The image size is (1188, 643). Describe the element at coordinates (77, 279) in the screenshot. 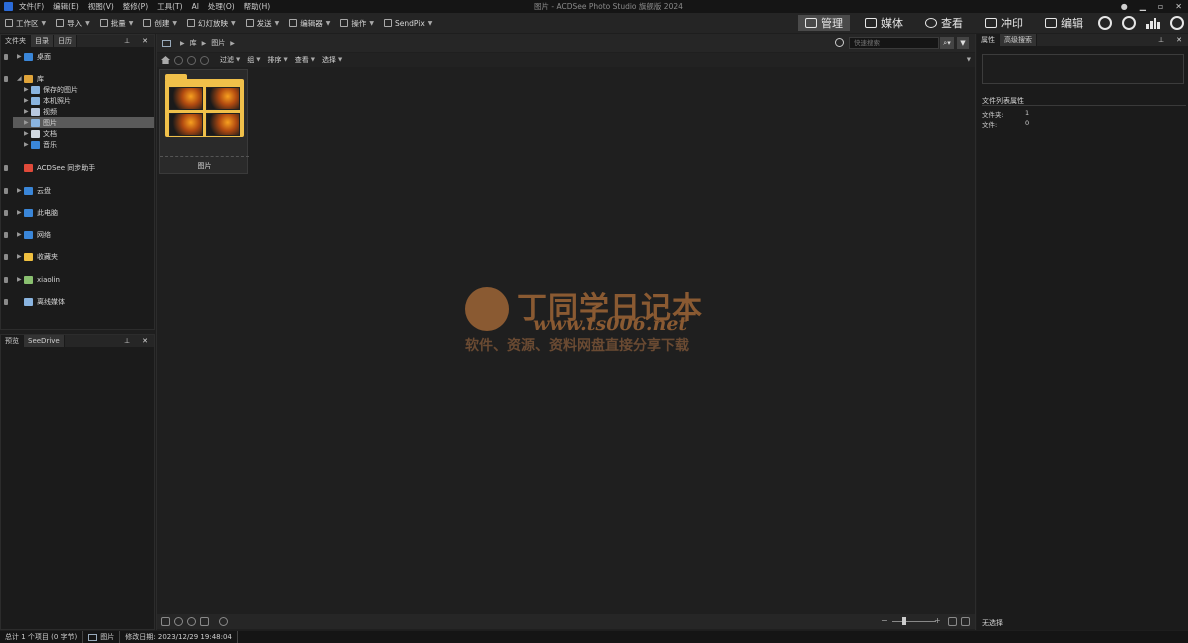

I see `tree-item-user-folder: ▶ xiaolin` at that location.